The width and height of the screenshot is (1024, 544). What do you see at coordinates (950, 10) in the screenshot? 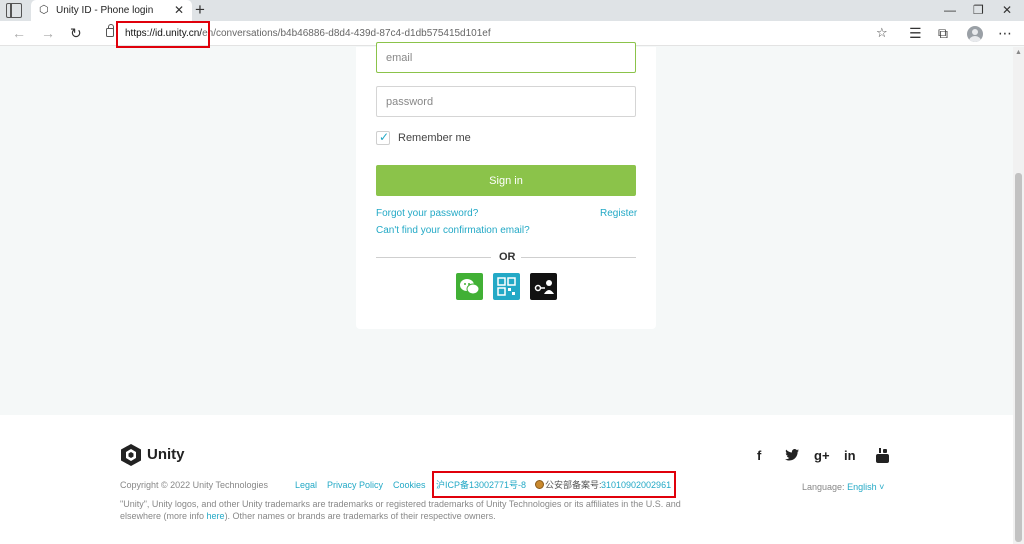
I see `minimize-icon: —` at bounding box center [950, 10].